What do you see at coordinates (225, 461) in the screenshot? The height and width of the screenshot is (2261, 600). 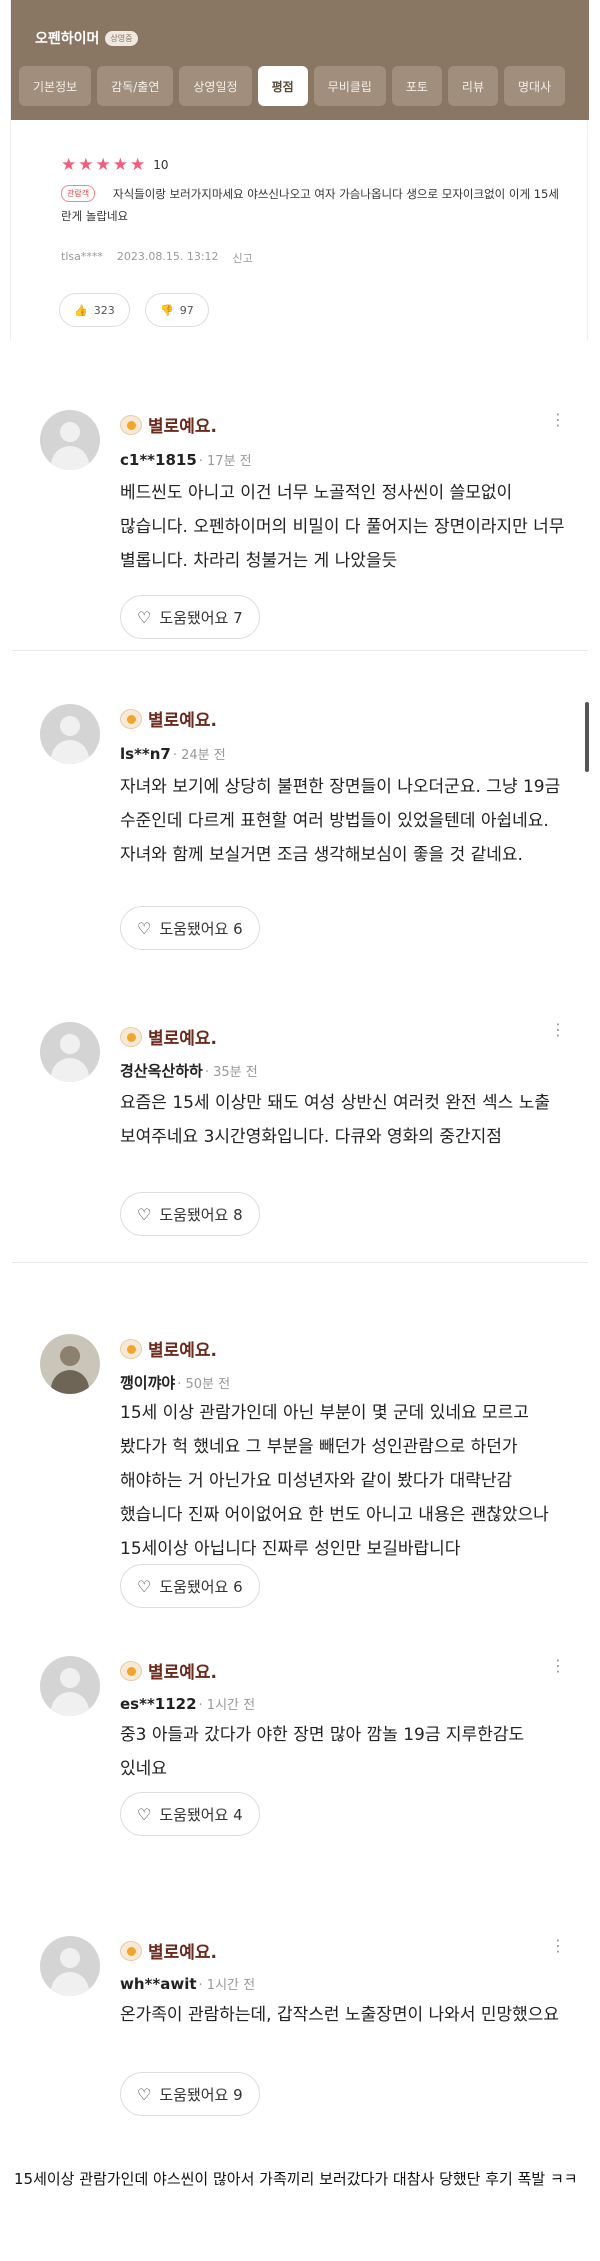 I see `timestamp: · 17분 전` at bounding box center [225, 461].